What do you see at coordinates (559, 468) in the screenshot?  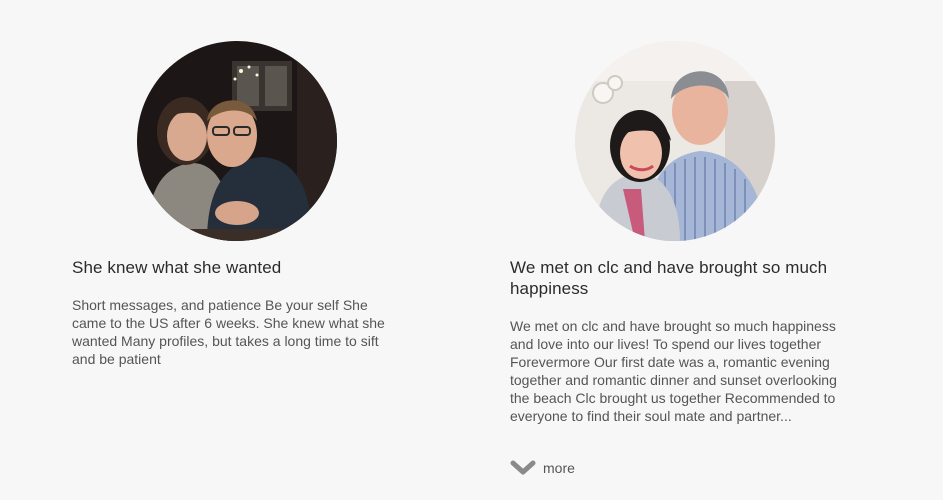 I see `more-label: more` at bounding box center [559, 468].